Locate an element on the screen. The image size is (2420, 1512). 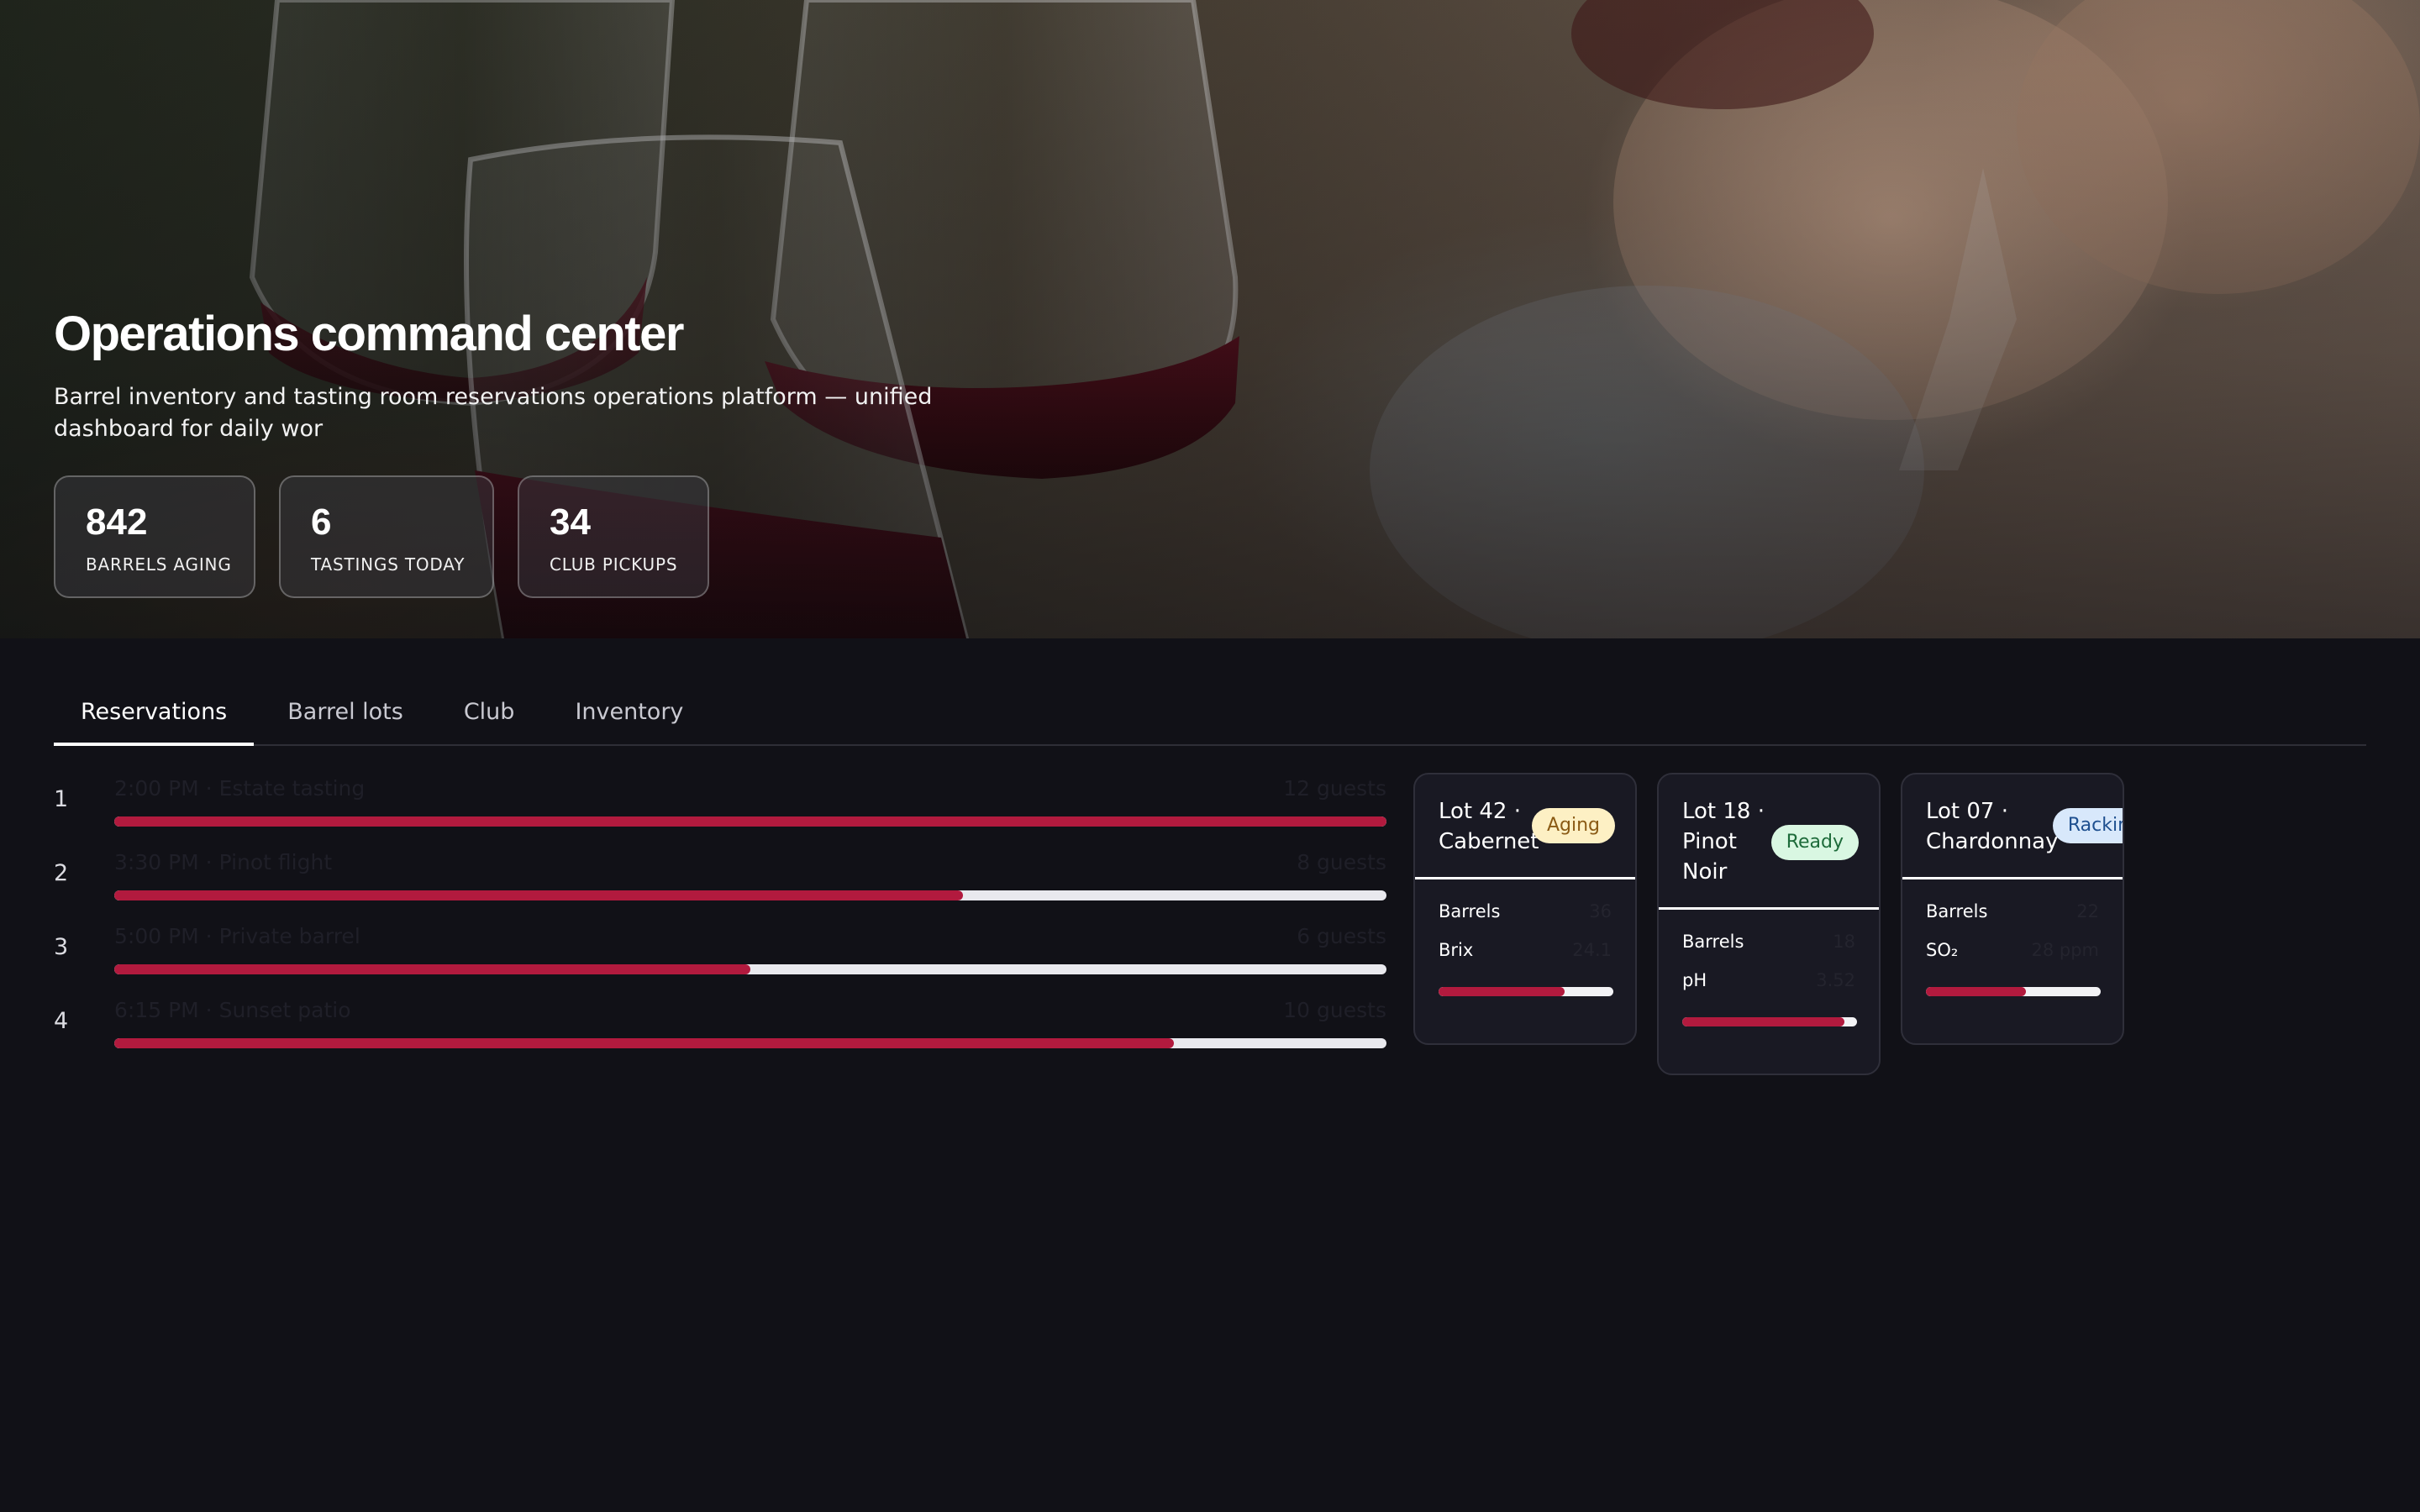
metric-row: Brix 24.1 is located at coordinates (1526, 959).